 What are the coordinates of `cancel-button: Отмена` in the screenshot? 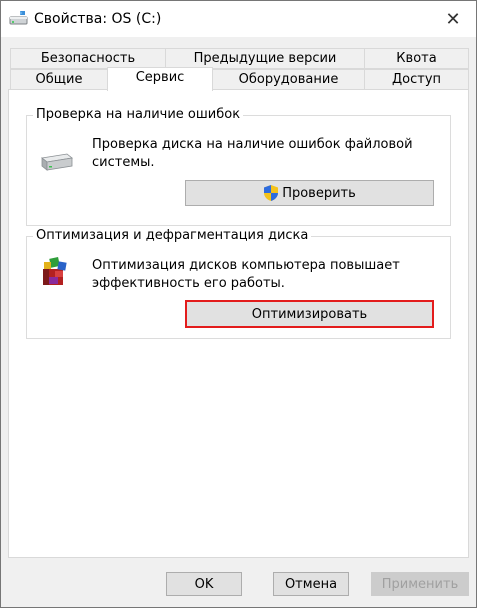 It's located at (311, 584).